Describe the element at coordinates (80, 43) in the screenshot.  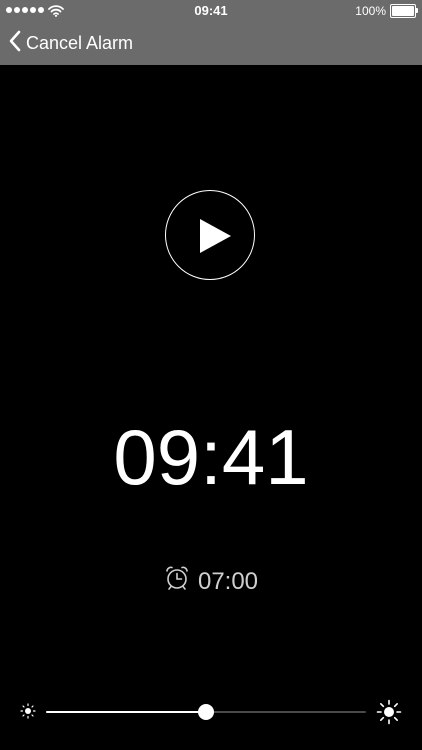
I see `cancel-alarm-label: Cancel Alarm` at that location.